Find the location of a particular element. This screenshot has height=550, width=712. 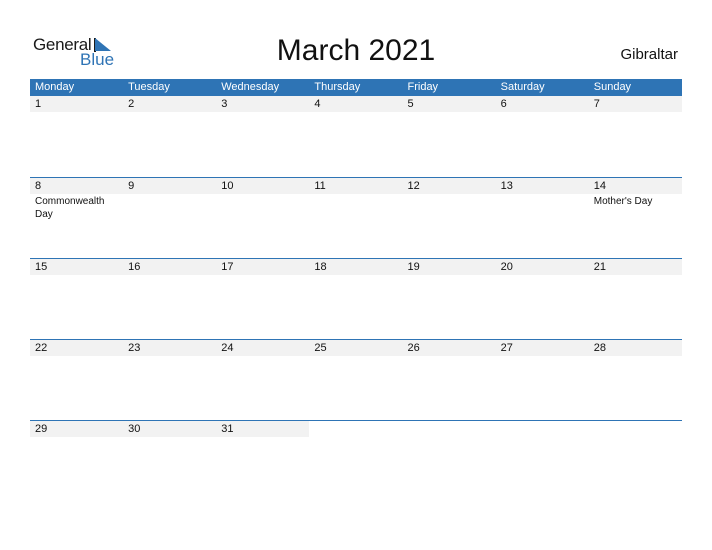

day-number: 18 is located at coordinates (356, 267).